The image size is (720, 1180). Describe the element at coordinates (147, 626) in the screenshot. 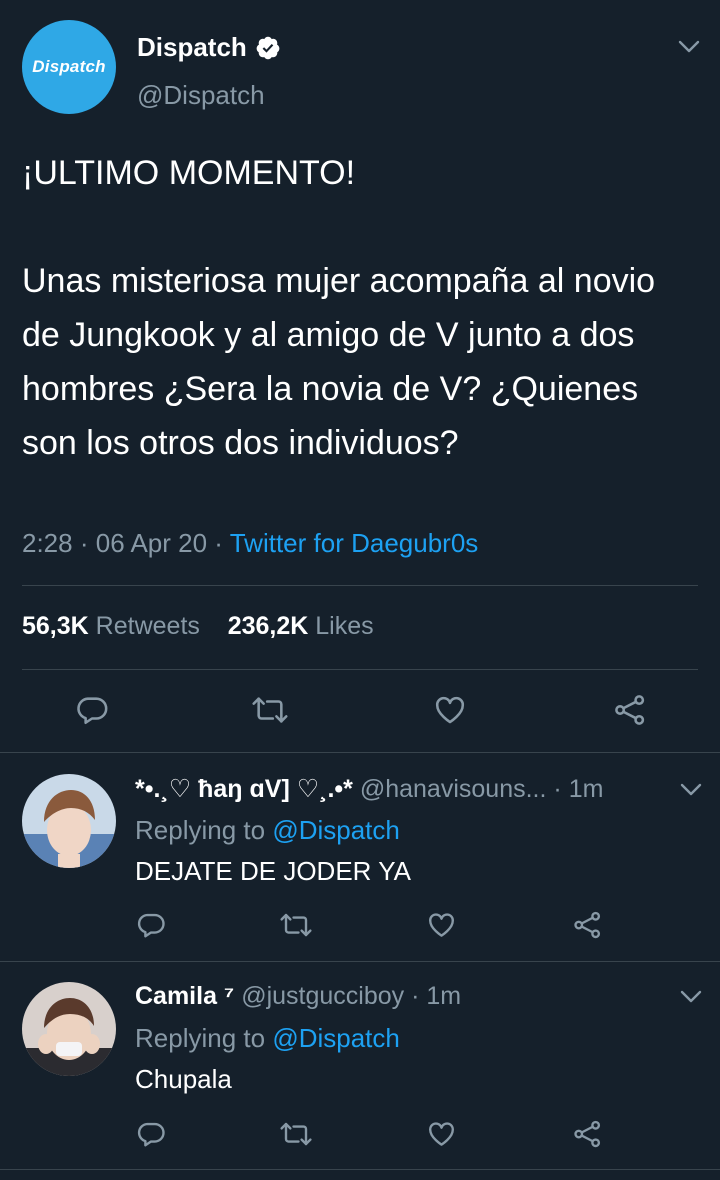

I see `retweets-label: Retweets` at that location.